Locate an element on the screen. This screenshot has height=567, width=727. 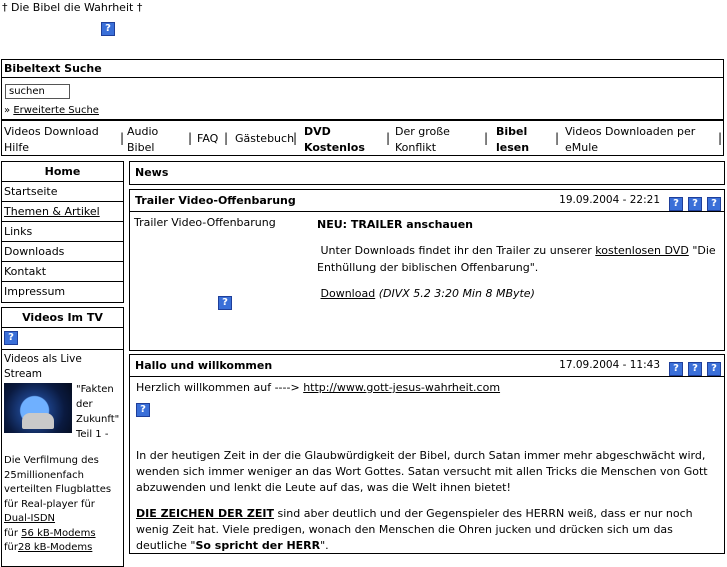
nav-label: Konflikt is located at coordinates (416, 147).